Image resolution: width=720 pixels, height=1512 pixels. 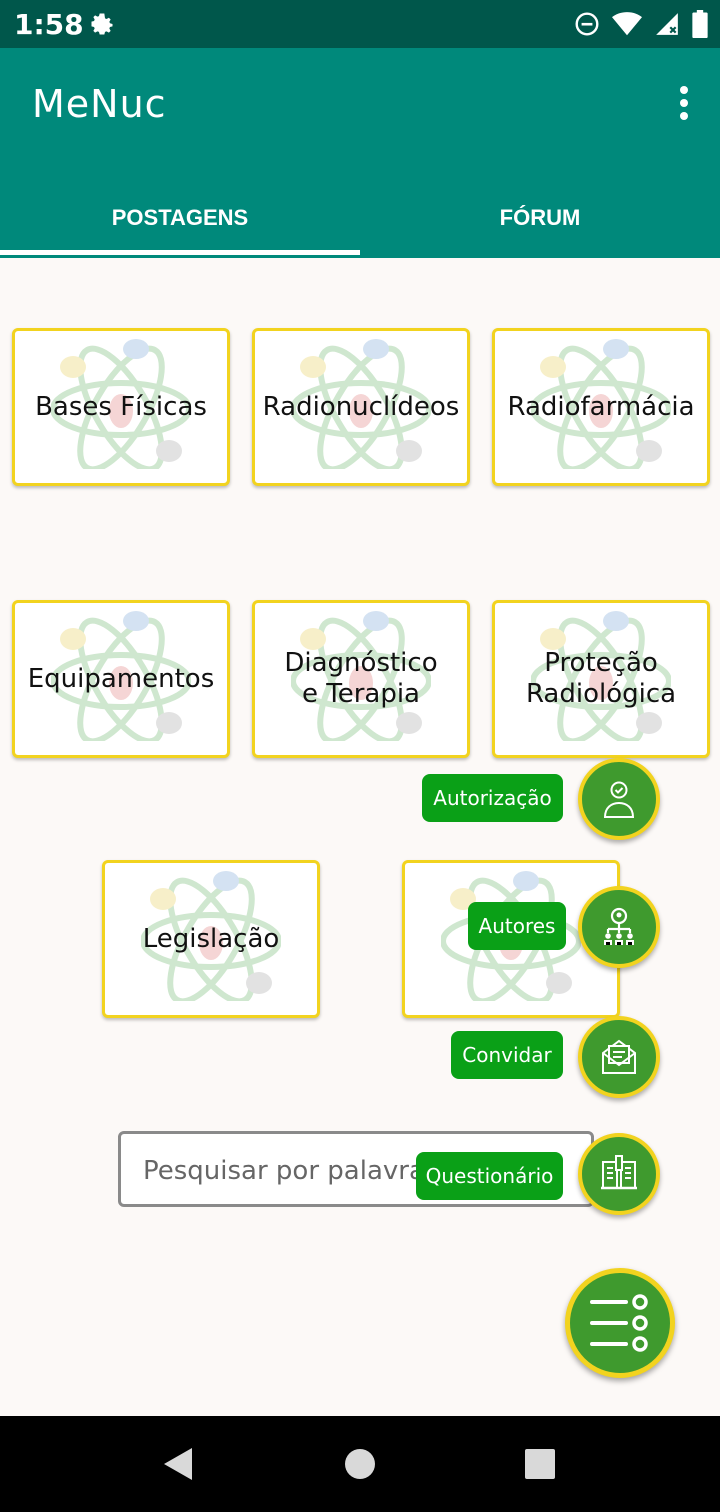 What do you see at coordinates (540, 218) in the screenshot?
I see `tab-forum: FÓRUM` at bounding box center [540, 218].